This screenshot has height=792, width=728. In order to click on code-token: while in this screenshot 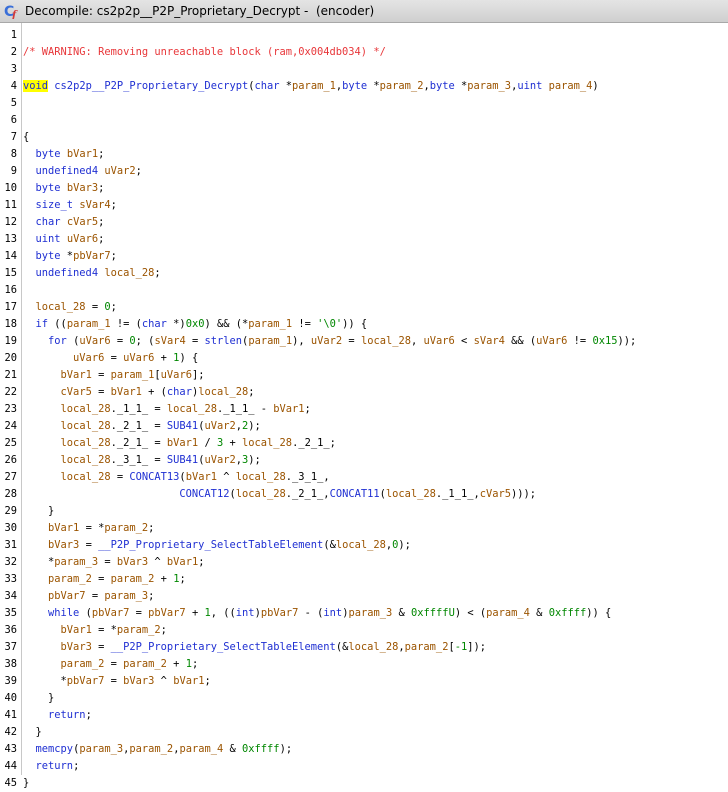, I will do `click(64, 613)`.